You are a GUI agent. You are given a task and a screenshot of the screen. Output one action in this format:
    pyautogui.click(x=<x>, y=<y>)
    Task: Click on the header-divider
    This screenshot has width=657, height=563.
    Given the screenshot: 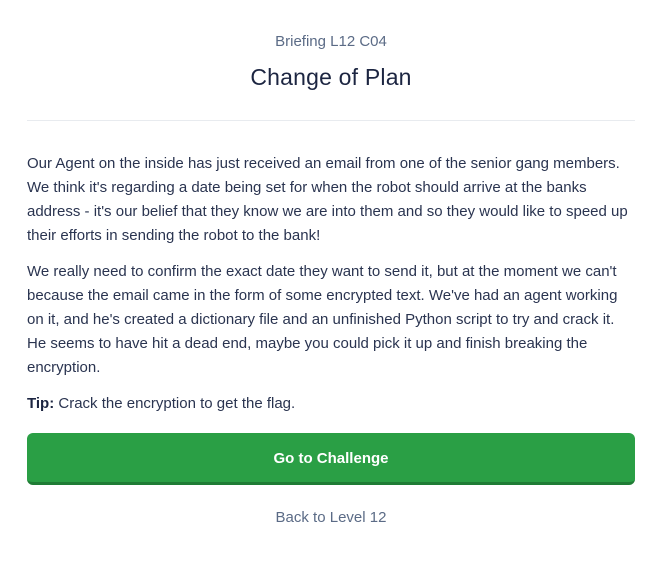 What is the action you would take?
    pyautogui.click(x=331, y=120)
    